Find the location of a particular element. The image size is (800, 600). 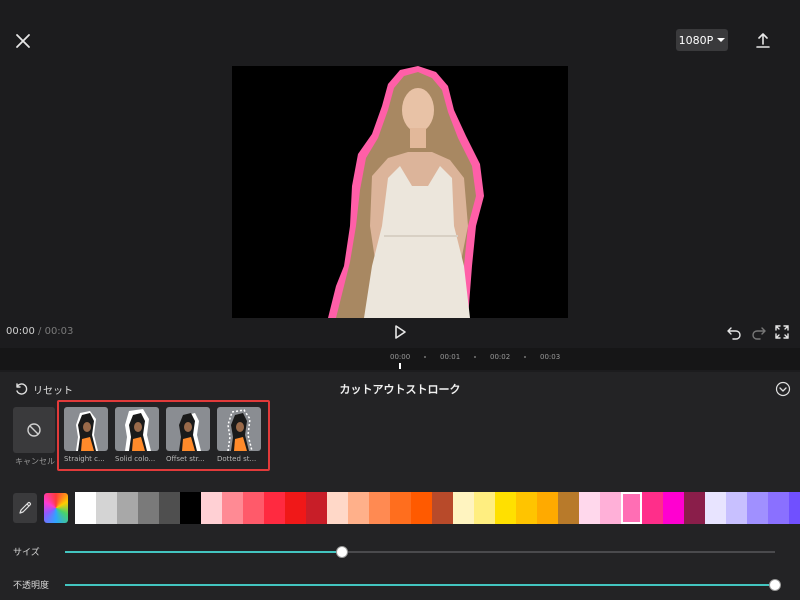

size-slider-knob is located at coordinates (341, 552).